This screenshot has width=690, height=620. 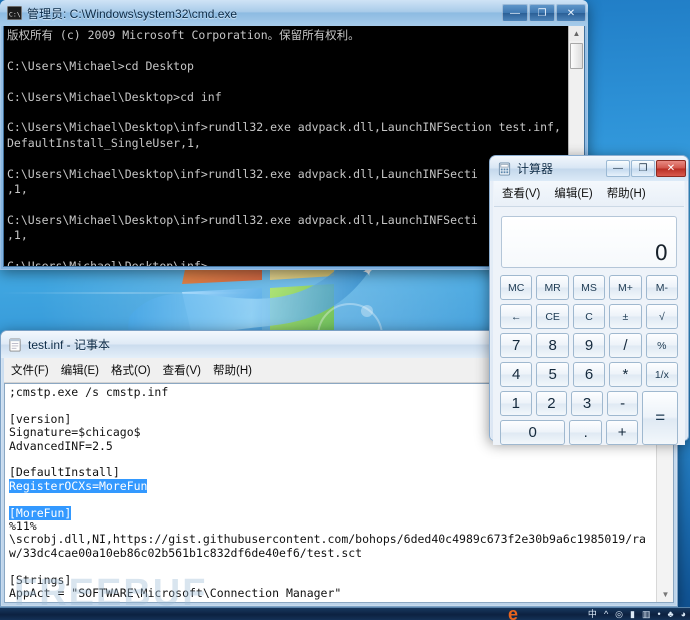 I want to click on wallpaper-streak, so click(x=125, y=293).